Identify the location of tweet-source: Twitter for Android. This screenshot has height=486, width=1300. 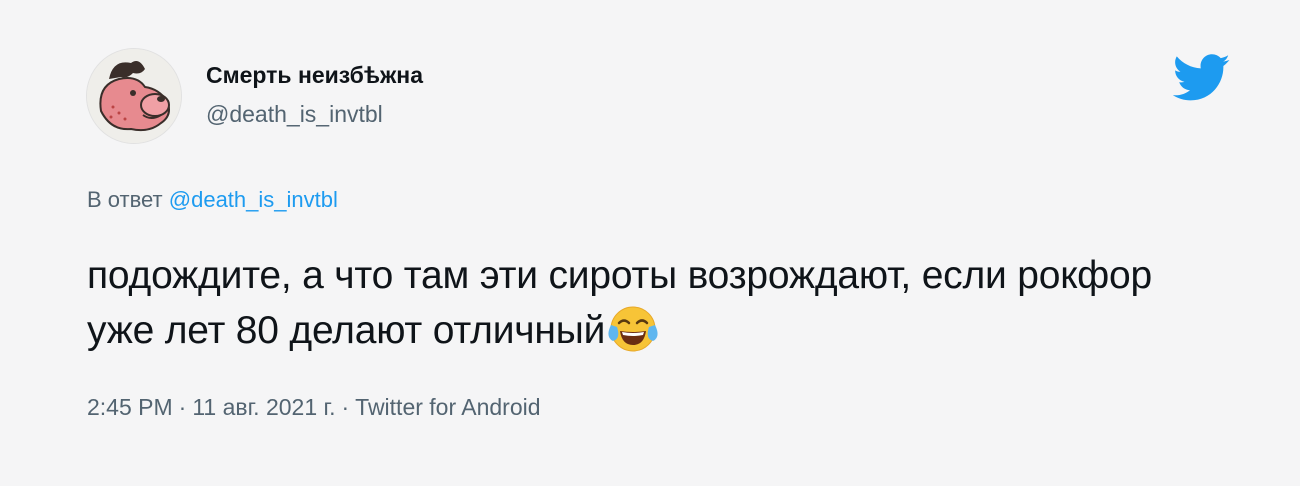
(448, 407).